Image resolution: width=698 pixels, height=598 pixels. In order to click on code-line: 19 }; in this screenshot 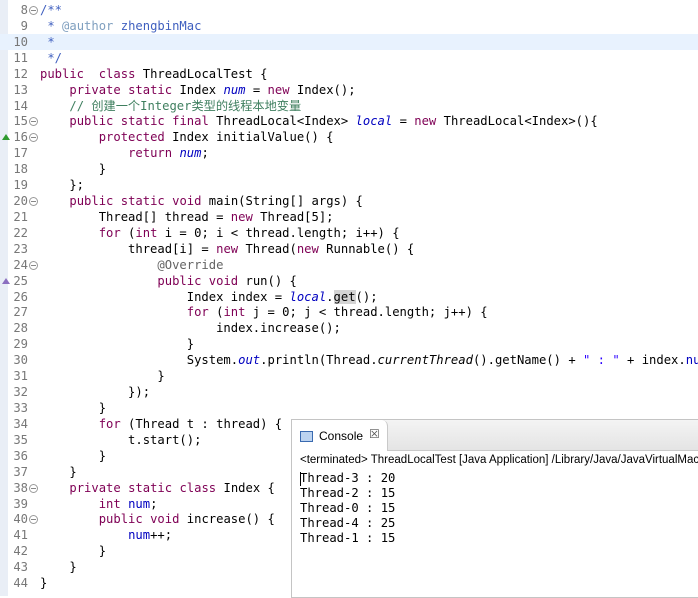, I will do `click(349, 185)`.